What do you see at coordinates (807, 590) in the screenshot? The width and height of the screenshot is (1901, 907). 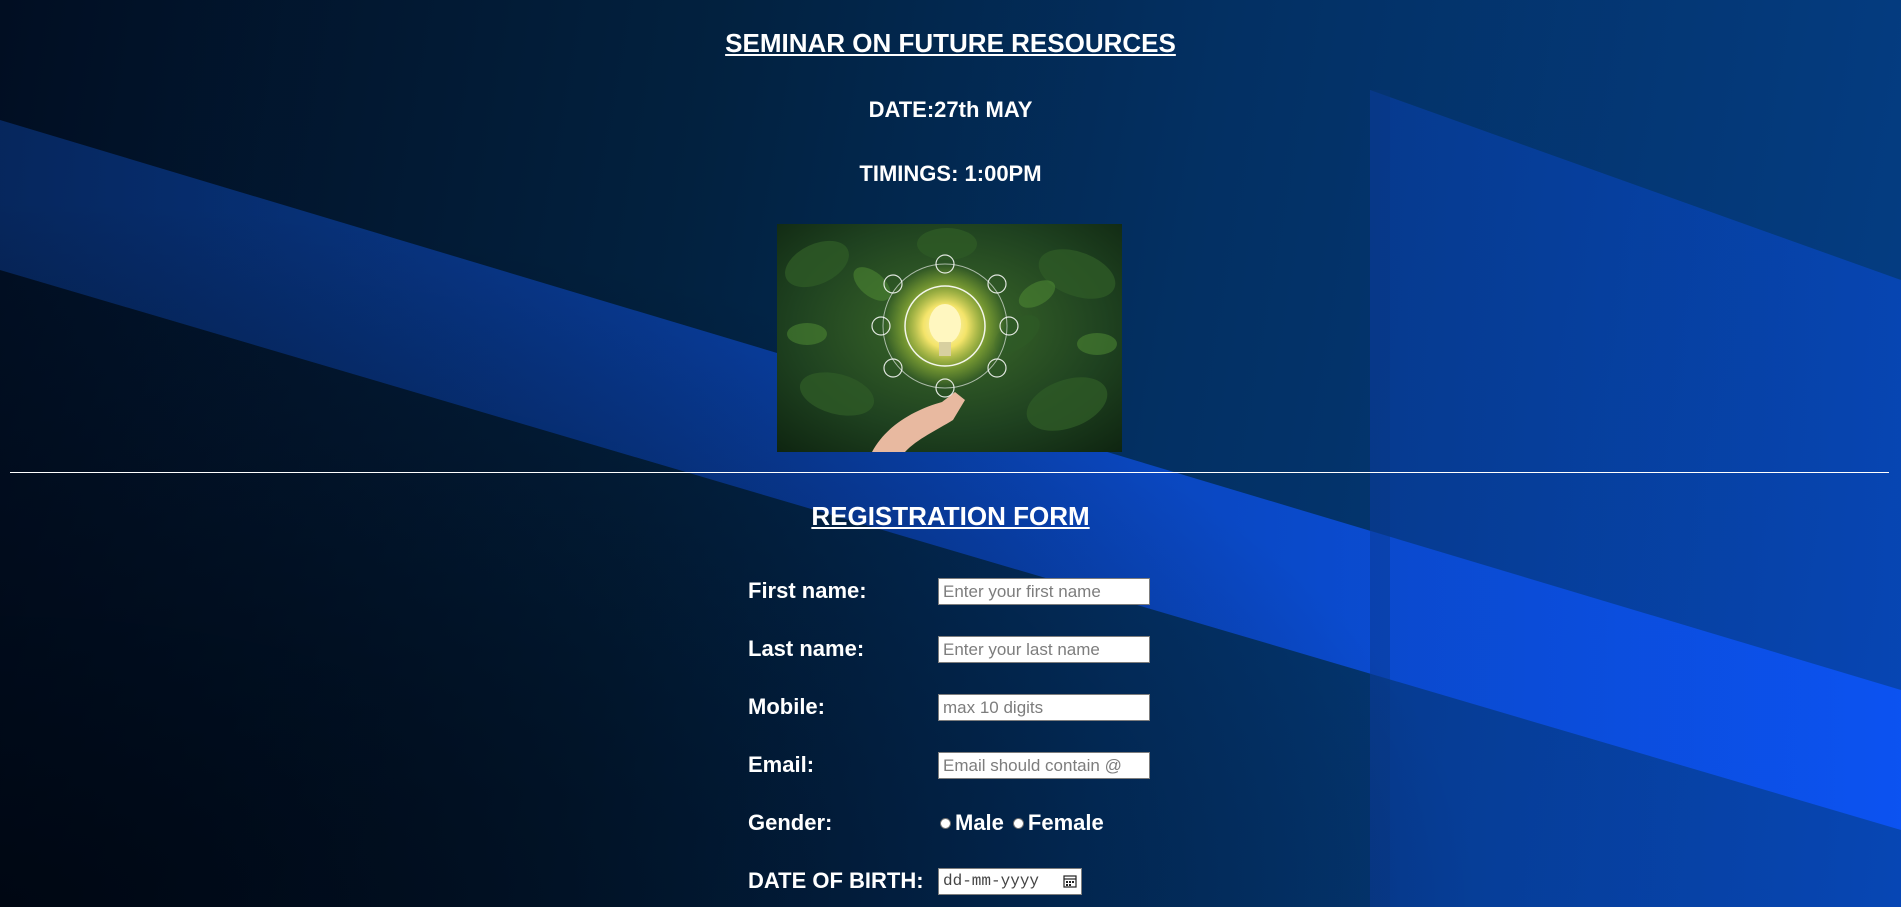 I see `first-name-label: First name:` at bounding box center [807, 590].